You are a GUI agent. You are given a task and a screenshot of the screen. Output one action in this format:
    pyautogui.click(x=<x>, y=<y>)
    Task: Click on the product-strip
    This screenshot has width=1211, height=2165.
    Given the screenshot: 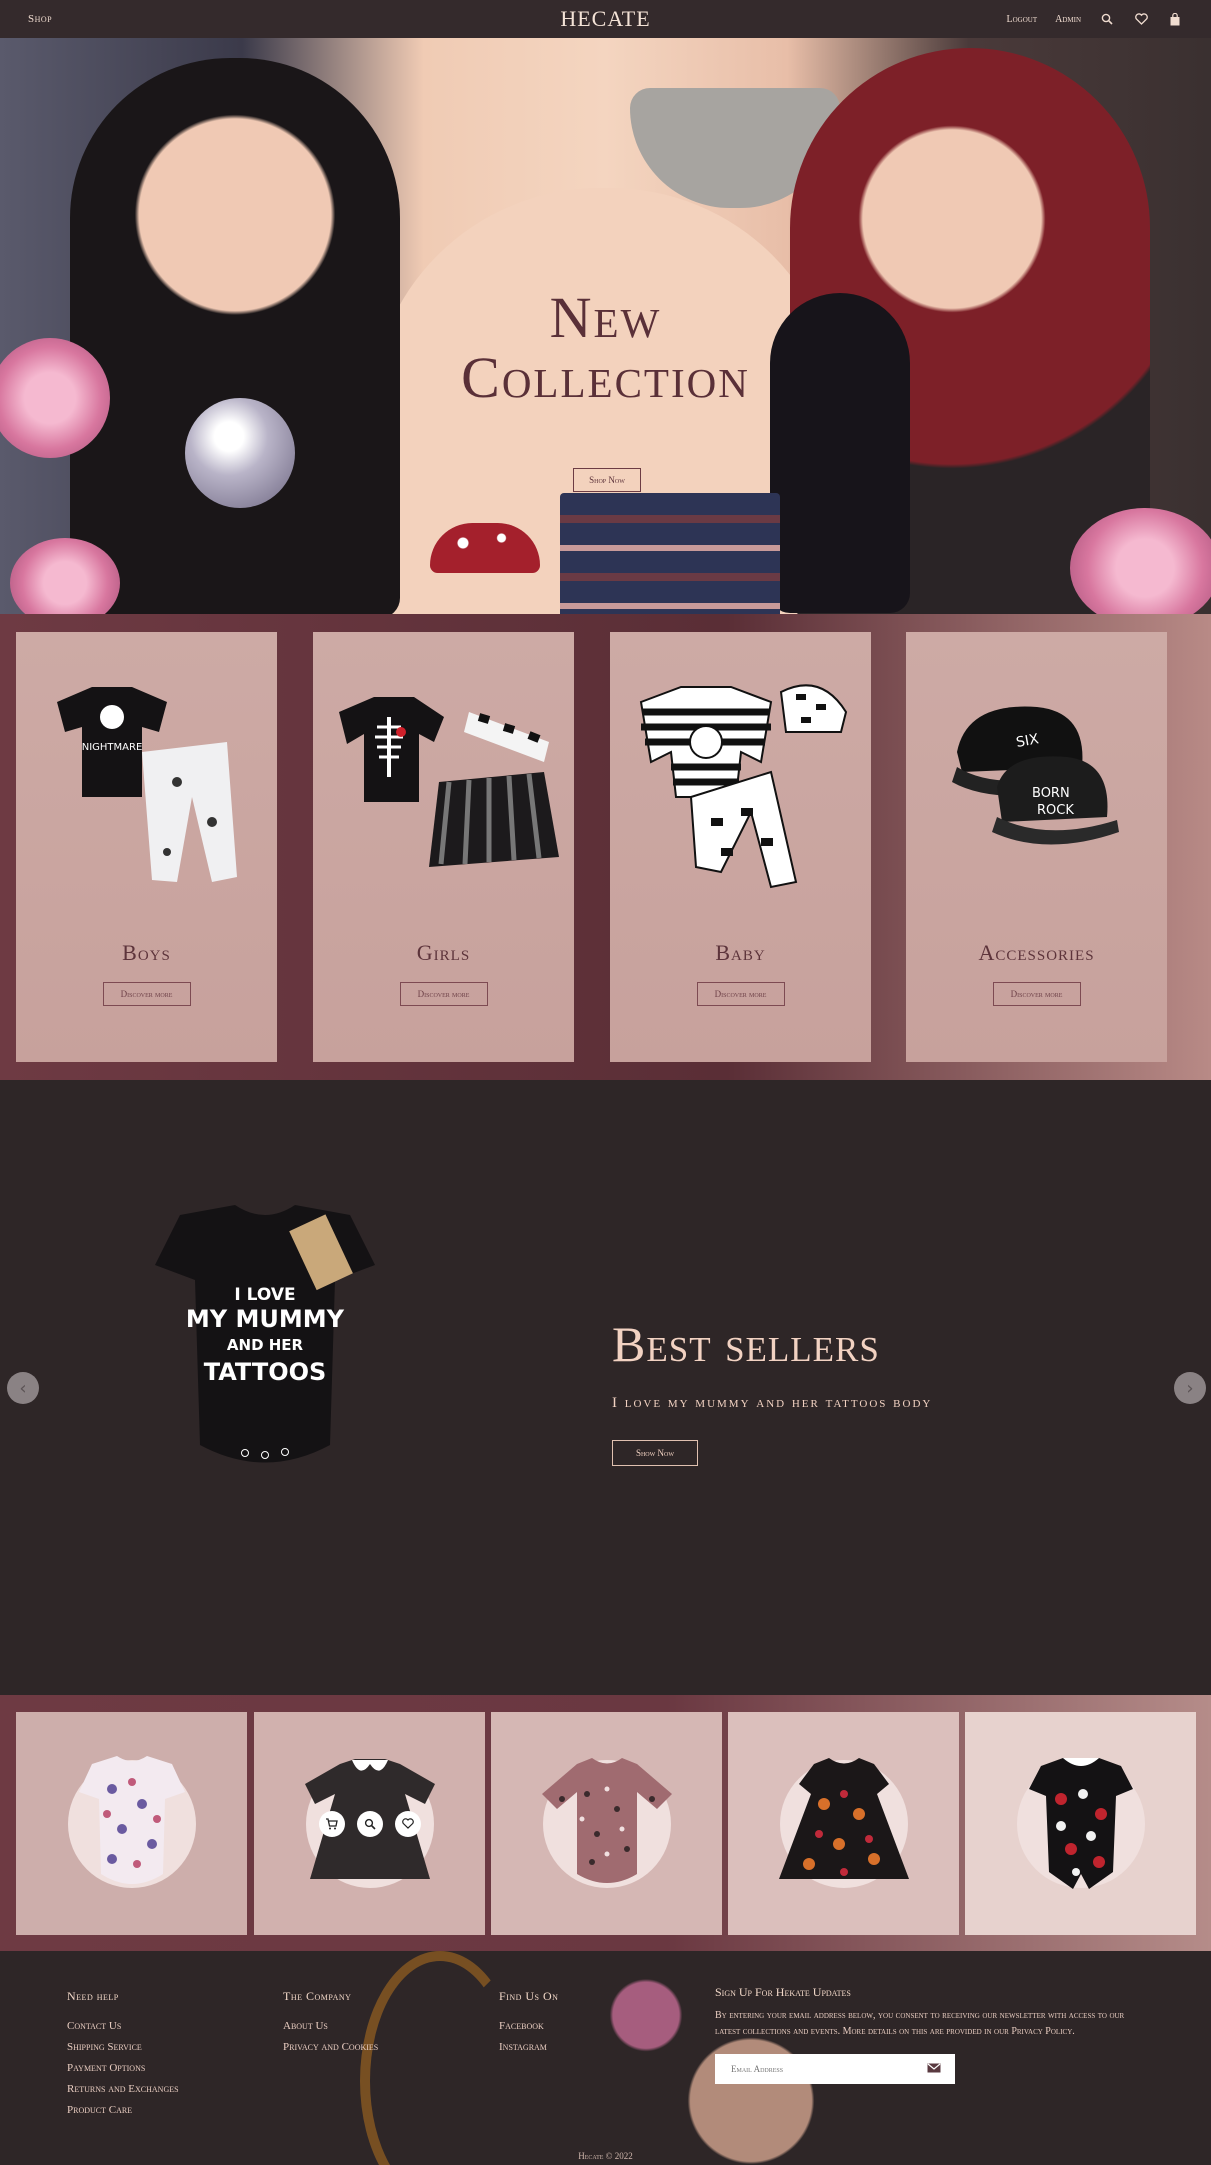 What is the action you would take?
    pyautogui.click(x=605, y=1823)
    